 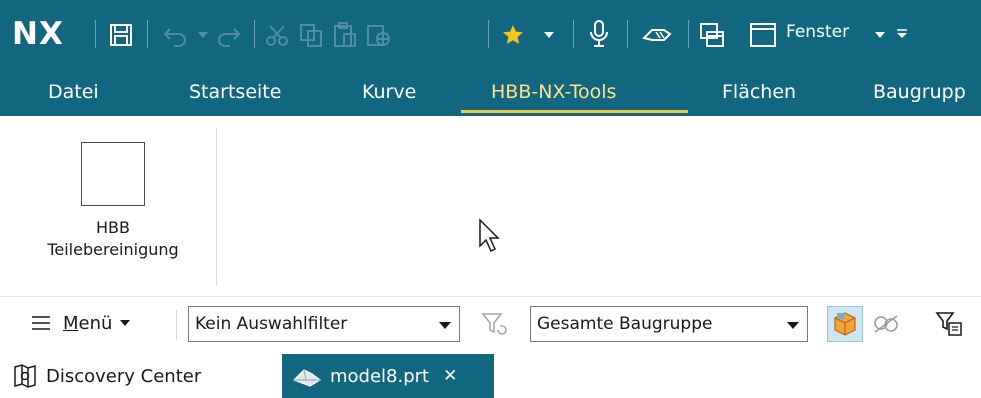 I want to click on microphone-icon, so click(x=599, y=34).